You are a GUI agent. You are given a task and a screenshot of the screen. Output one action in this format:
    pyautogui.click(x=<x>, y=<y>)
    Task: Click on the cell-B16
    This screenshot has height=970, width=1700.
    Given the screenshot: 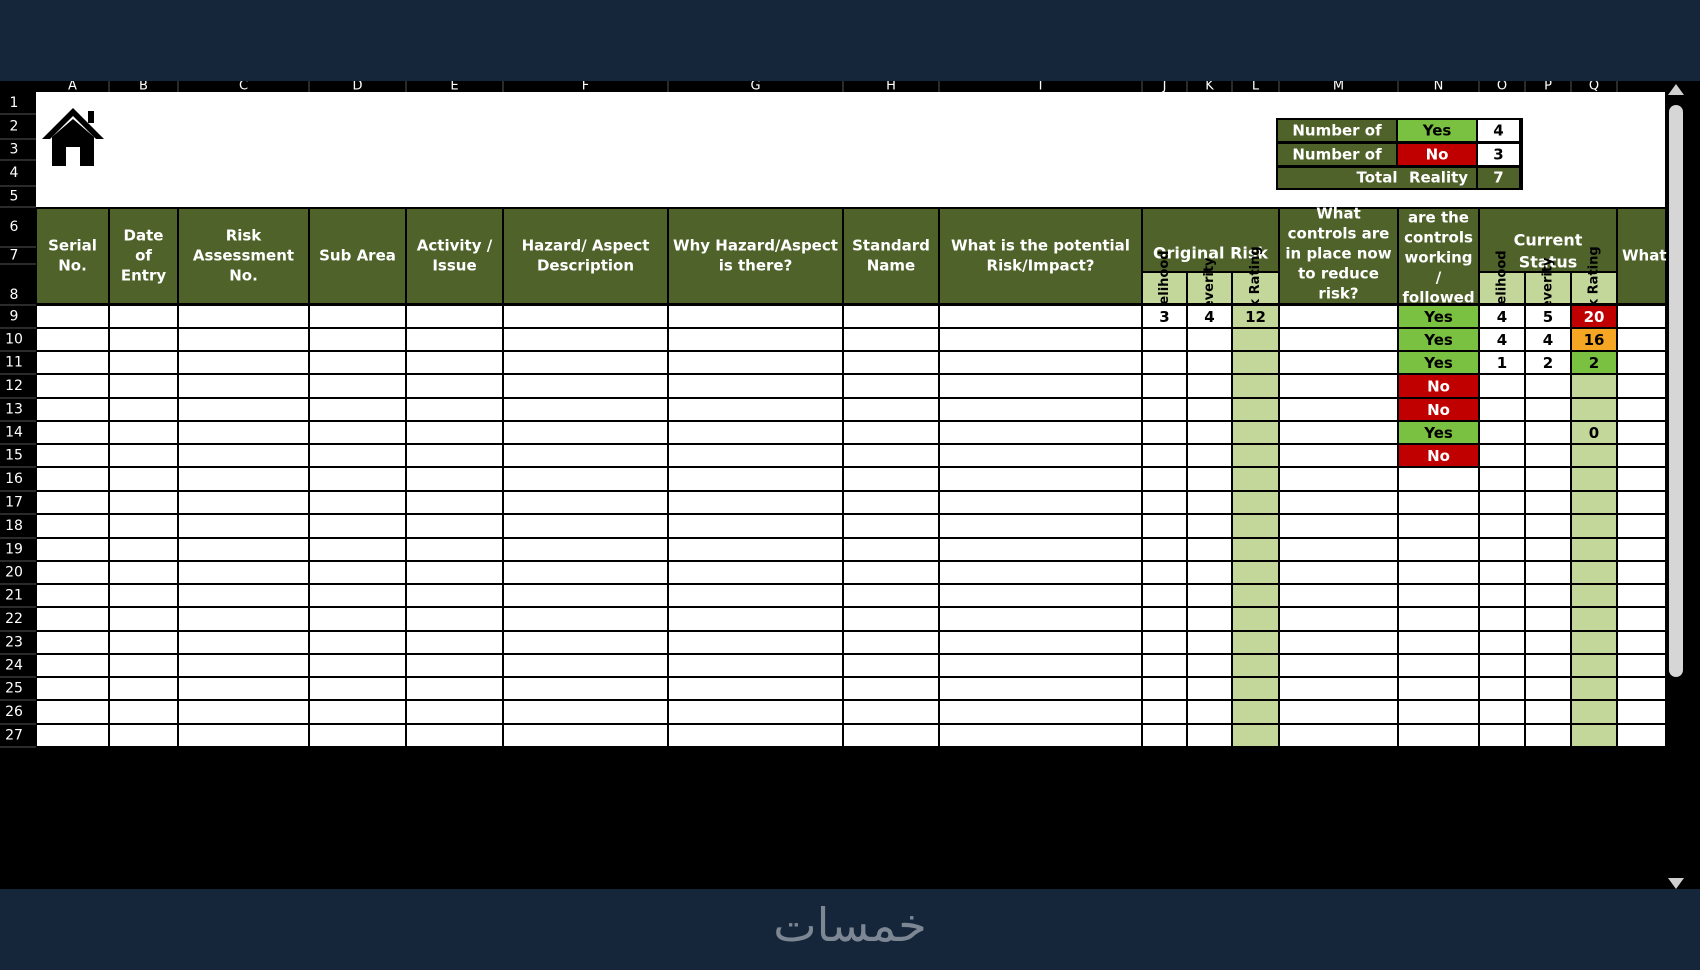 What is the action you would take?
    pyautogui.click(x=143, y=479)
    